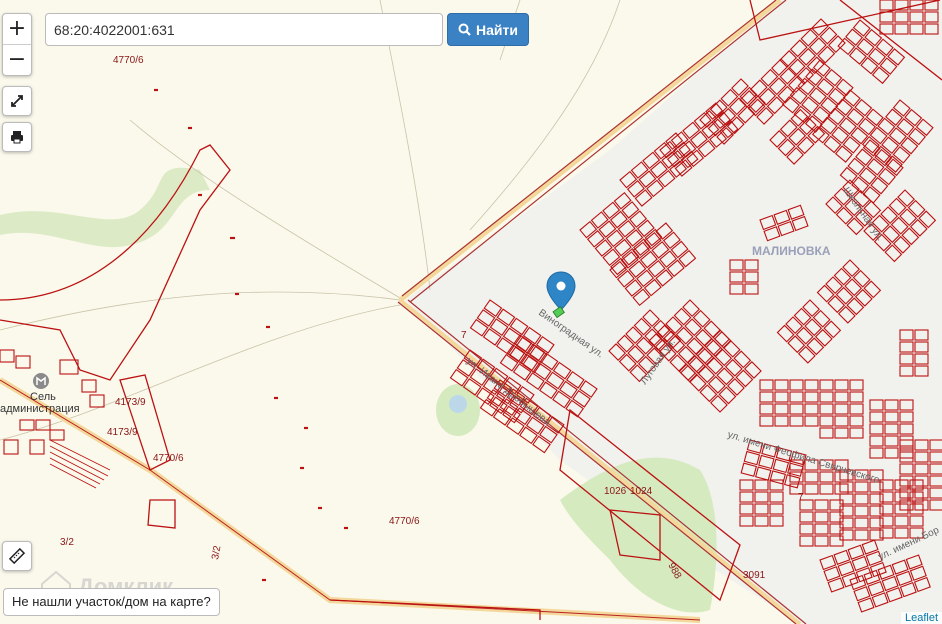  I want to click on attribution-link: Leaflet, so click(921, 618).